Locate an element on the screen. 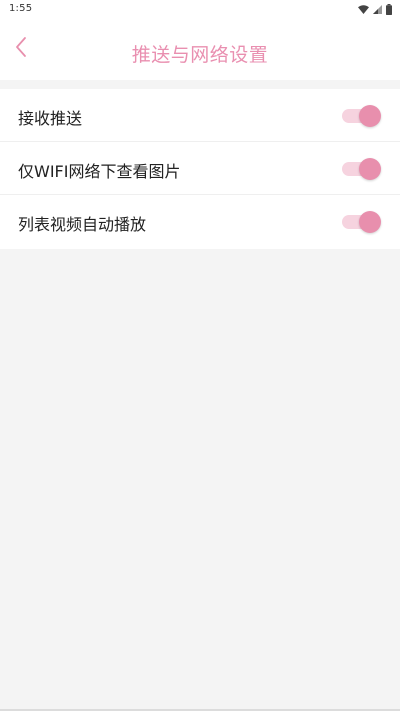  signal-icon is located at coordinates (377, 9).